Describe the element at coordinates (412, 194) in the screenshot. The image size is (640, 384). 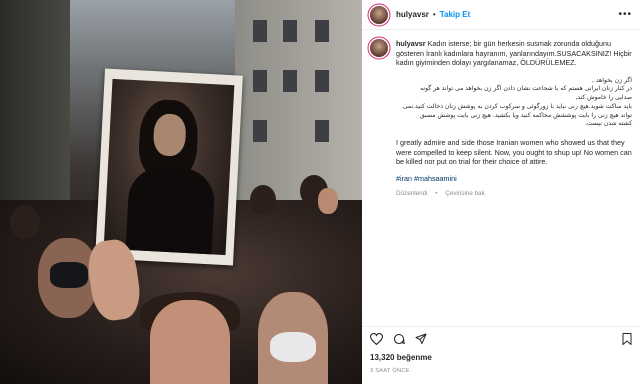
I see `edited-label: Düzenlendi` at that location.